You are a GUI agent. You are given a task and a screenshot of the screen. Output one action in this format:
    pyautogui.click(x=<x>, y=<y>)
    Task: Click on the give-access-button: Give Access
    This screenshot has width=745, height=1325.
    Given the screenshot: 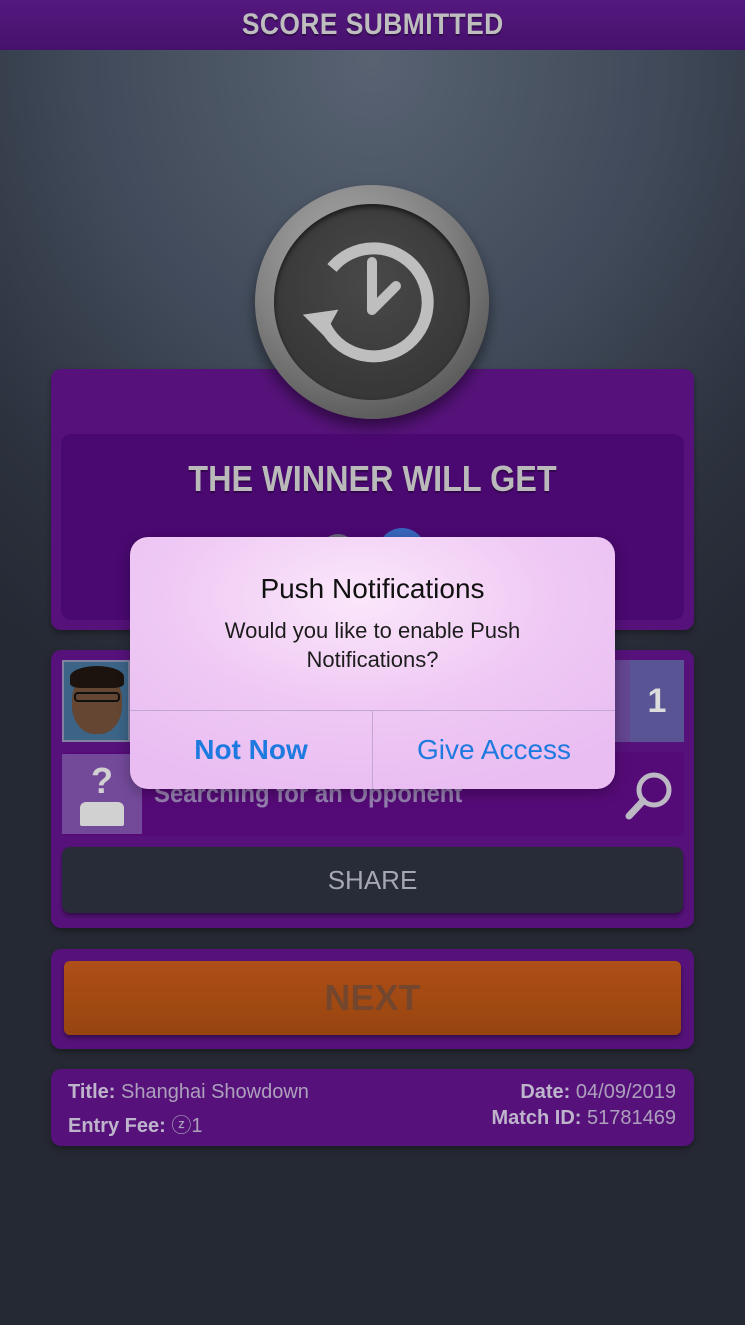 What is the action you would take?
    pyautogui.click(x=494, y=750)
    